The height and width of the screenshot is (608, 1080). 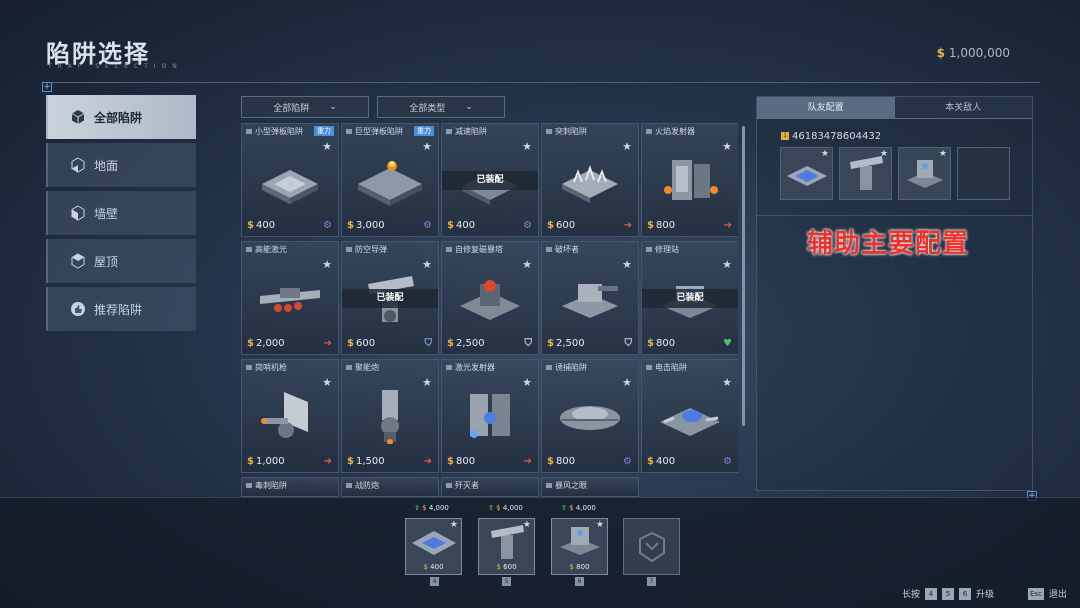 What do you see at coordinates (924, 173) in the screenshot?
I see `teammate-slot-repair-station: ★` at bounding box center [924, 173].